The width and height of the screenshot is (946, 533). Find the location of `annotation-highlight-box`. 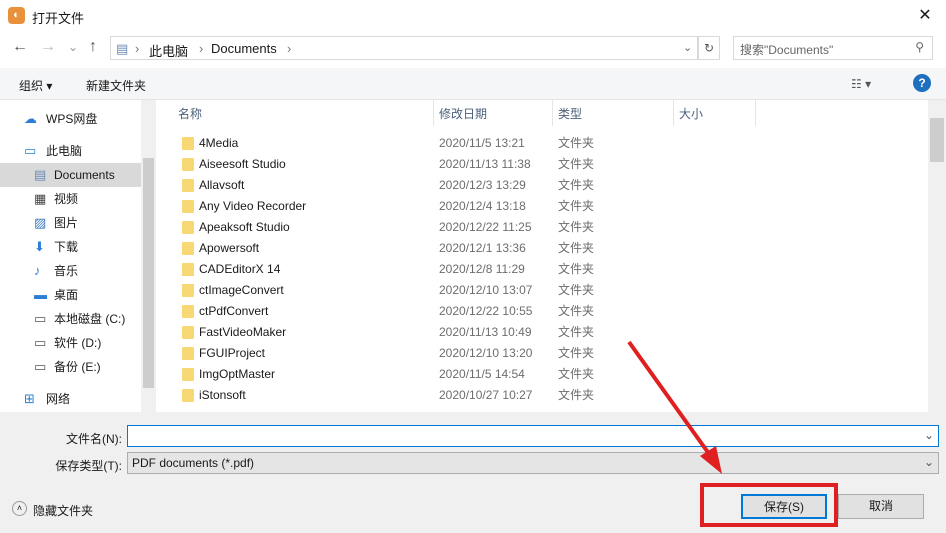

annotation-highlight-box is located at coordinates (769, 505).